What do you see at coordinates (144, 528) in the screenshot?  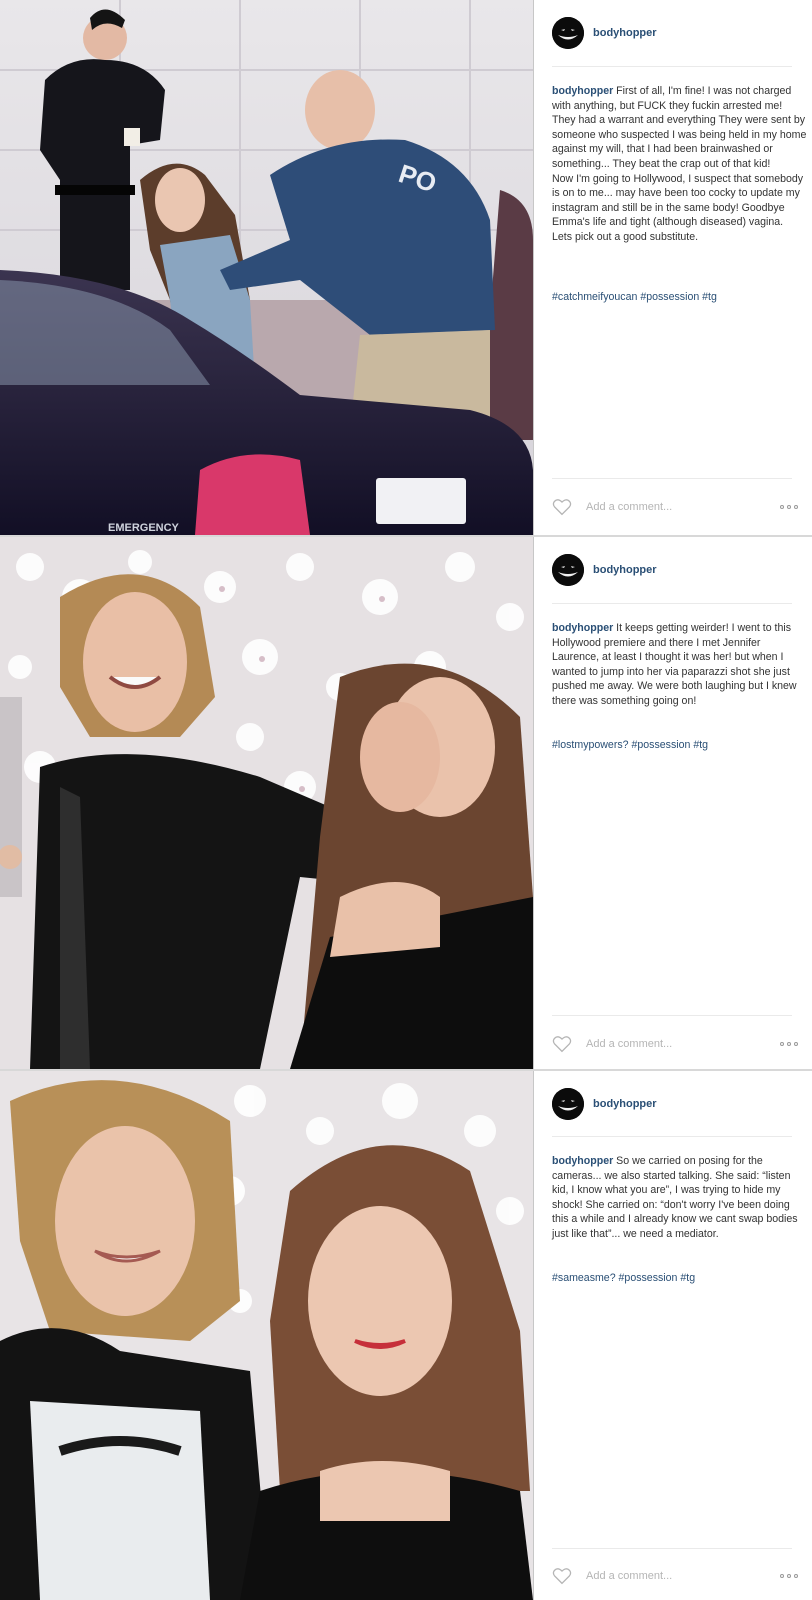 I see `car-emergency-text: EMERGENCY` at bounding box center [144, 528].